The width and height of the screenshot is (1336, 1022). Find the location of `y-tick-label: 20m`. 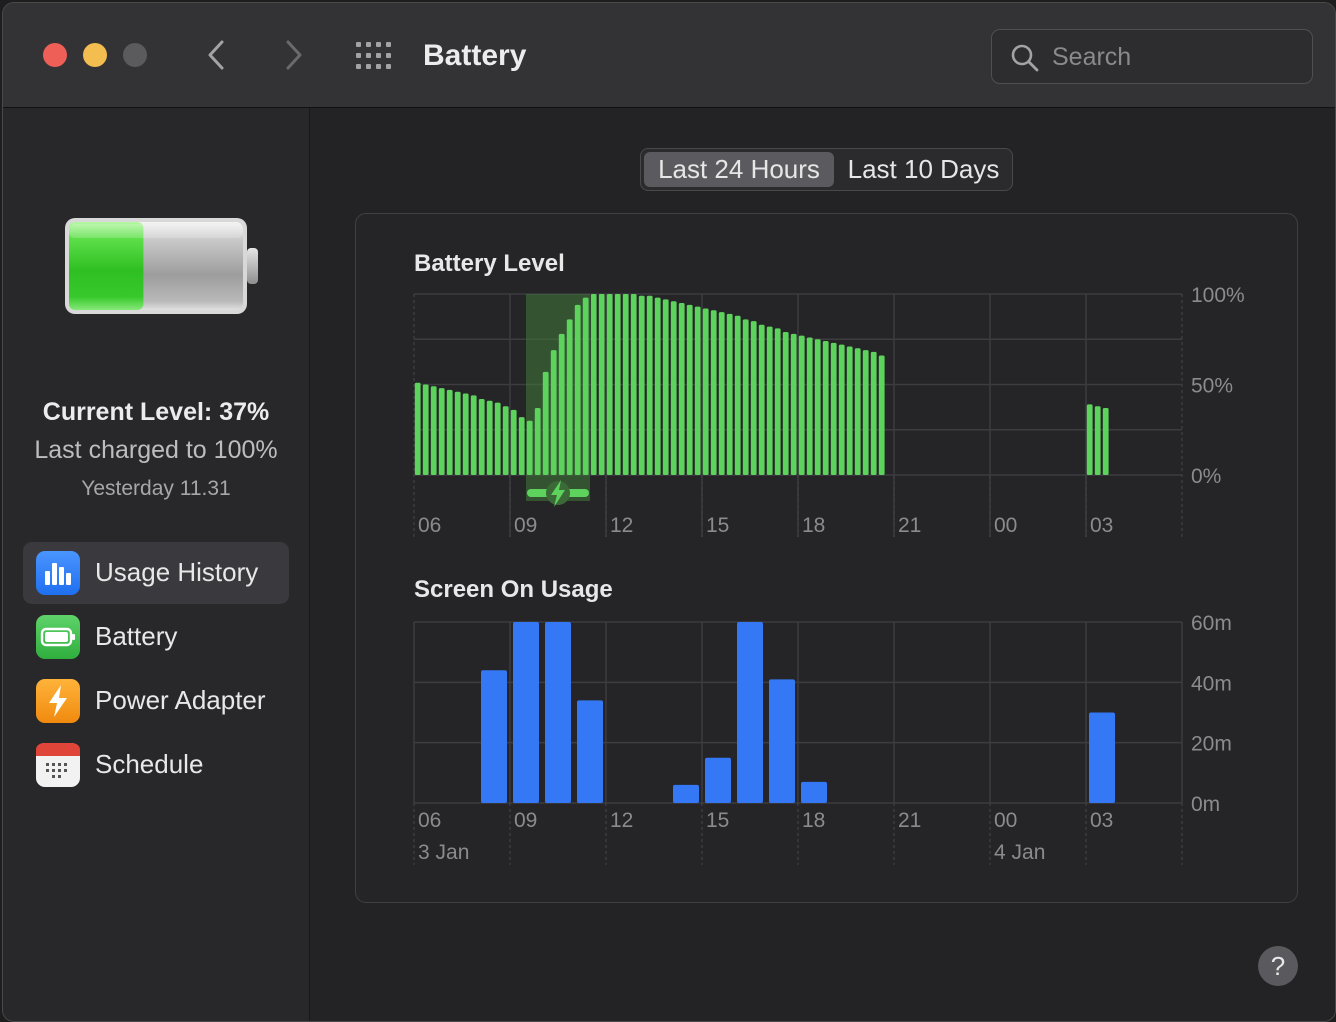

y-tick-label: 20m is located at coordinates (1211, 744).